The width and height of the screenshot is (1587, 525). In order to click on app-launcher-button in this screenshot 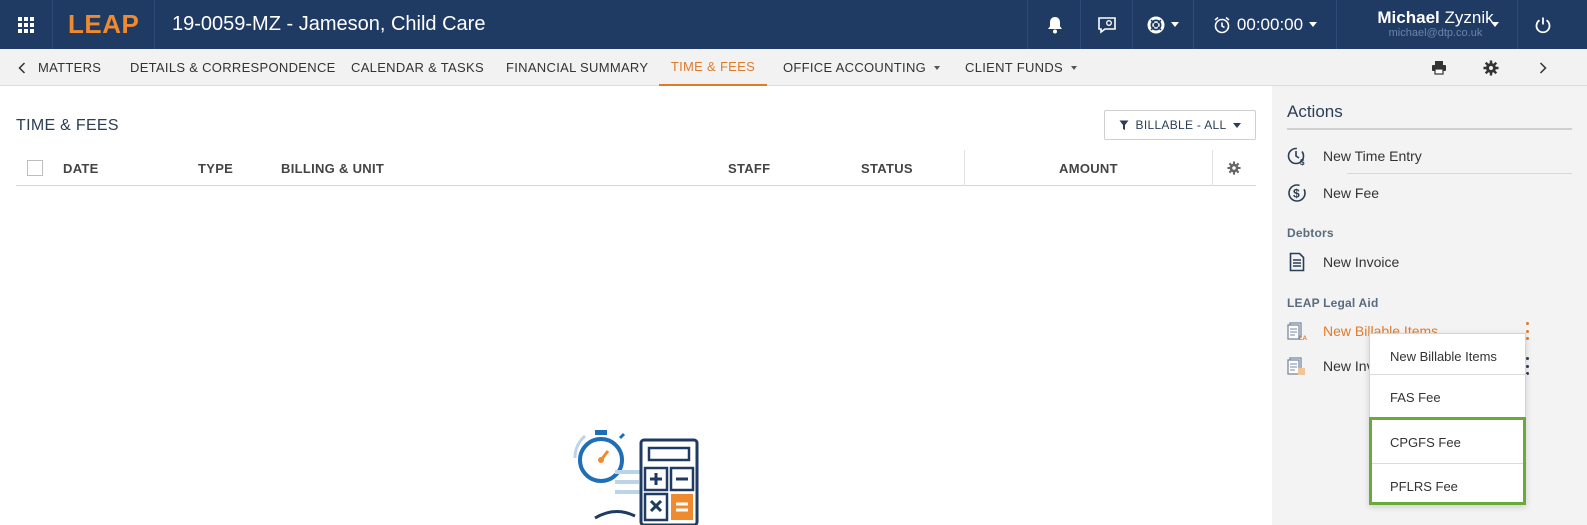, I will do `click(26, 24)`.